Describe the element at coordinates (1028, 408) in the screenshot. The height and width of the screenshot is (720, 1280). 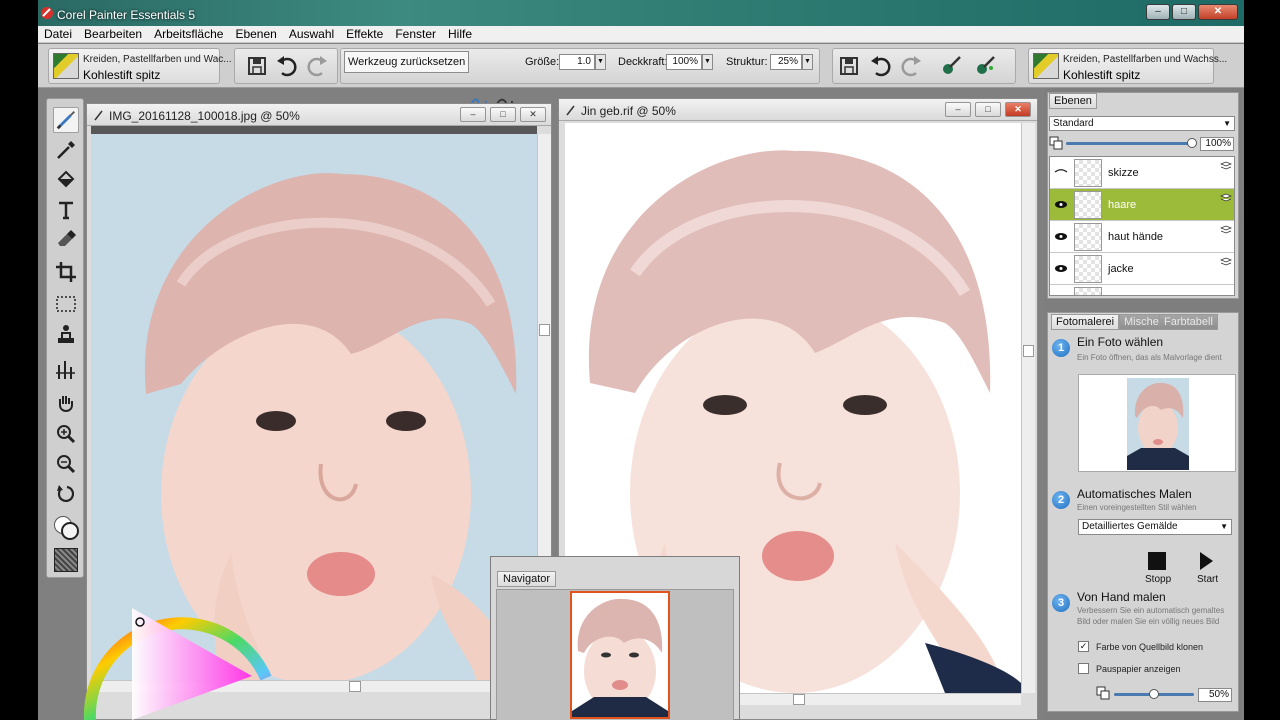
I see `clone-vertical-scrollbar` at that location.